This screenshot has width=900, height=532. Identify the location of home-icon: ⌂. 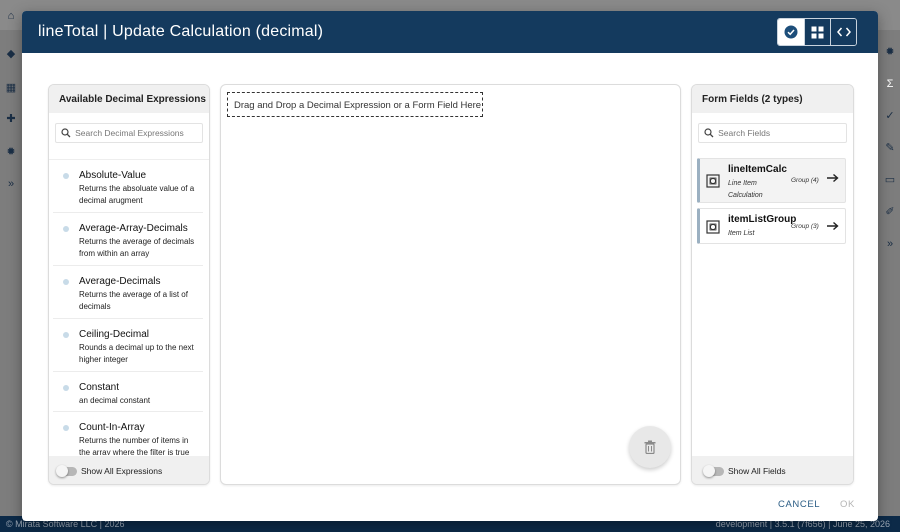
(11, 16).